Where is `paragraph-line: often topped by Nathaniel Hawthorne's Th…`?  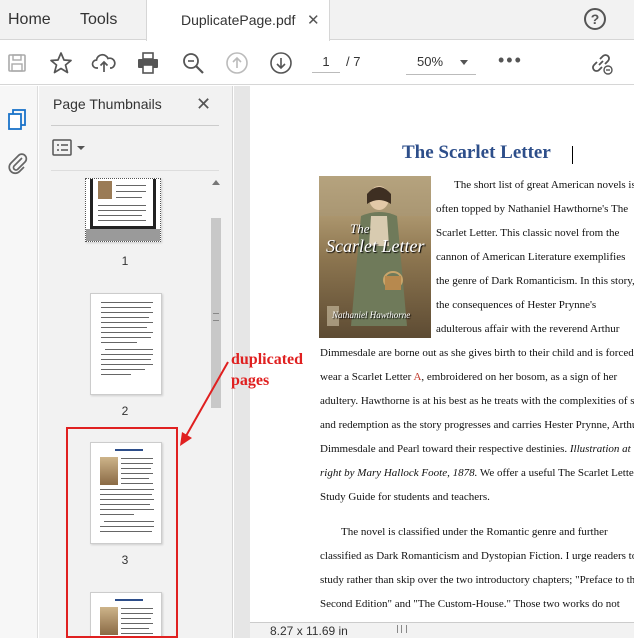 paragraph-line: often topped by Nathaniel Hawthorne's Th… is located at coordinates (532, 209).